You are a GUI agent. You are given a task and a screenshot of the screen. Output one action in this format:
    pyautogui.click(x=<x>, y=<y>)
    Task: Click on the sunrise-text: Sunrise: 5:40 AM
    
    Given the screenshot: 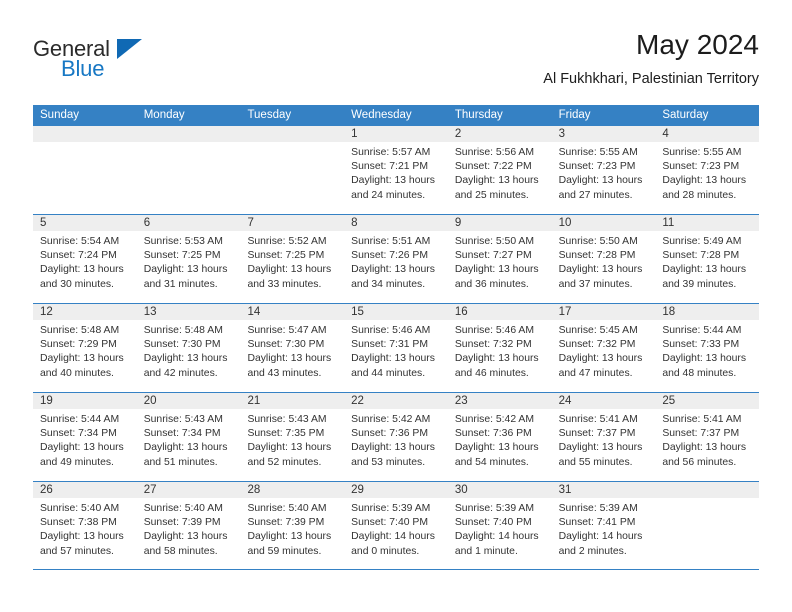 What is the action you would take?
    pyautogui.click(x=183, y=508)
    